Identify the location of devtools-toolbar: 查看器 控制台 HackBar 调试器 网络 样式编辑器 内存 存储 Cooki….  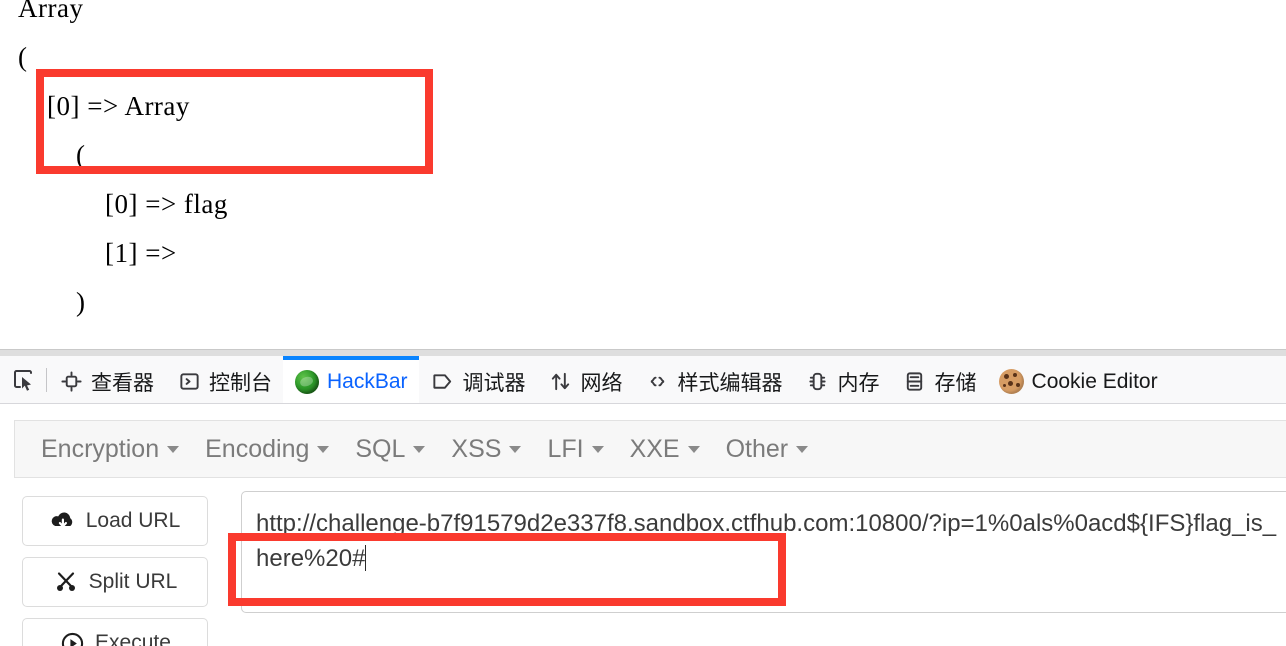
(643, 380).